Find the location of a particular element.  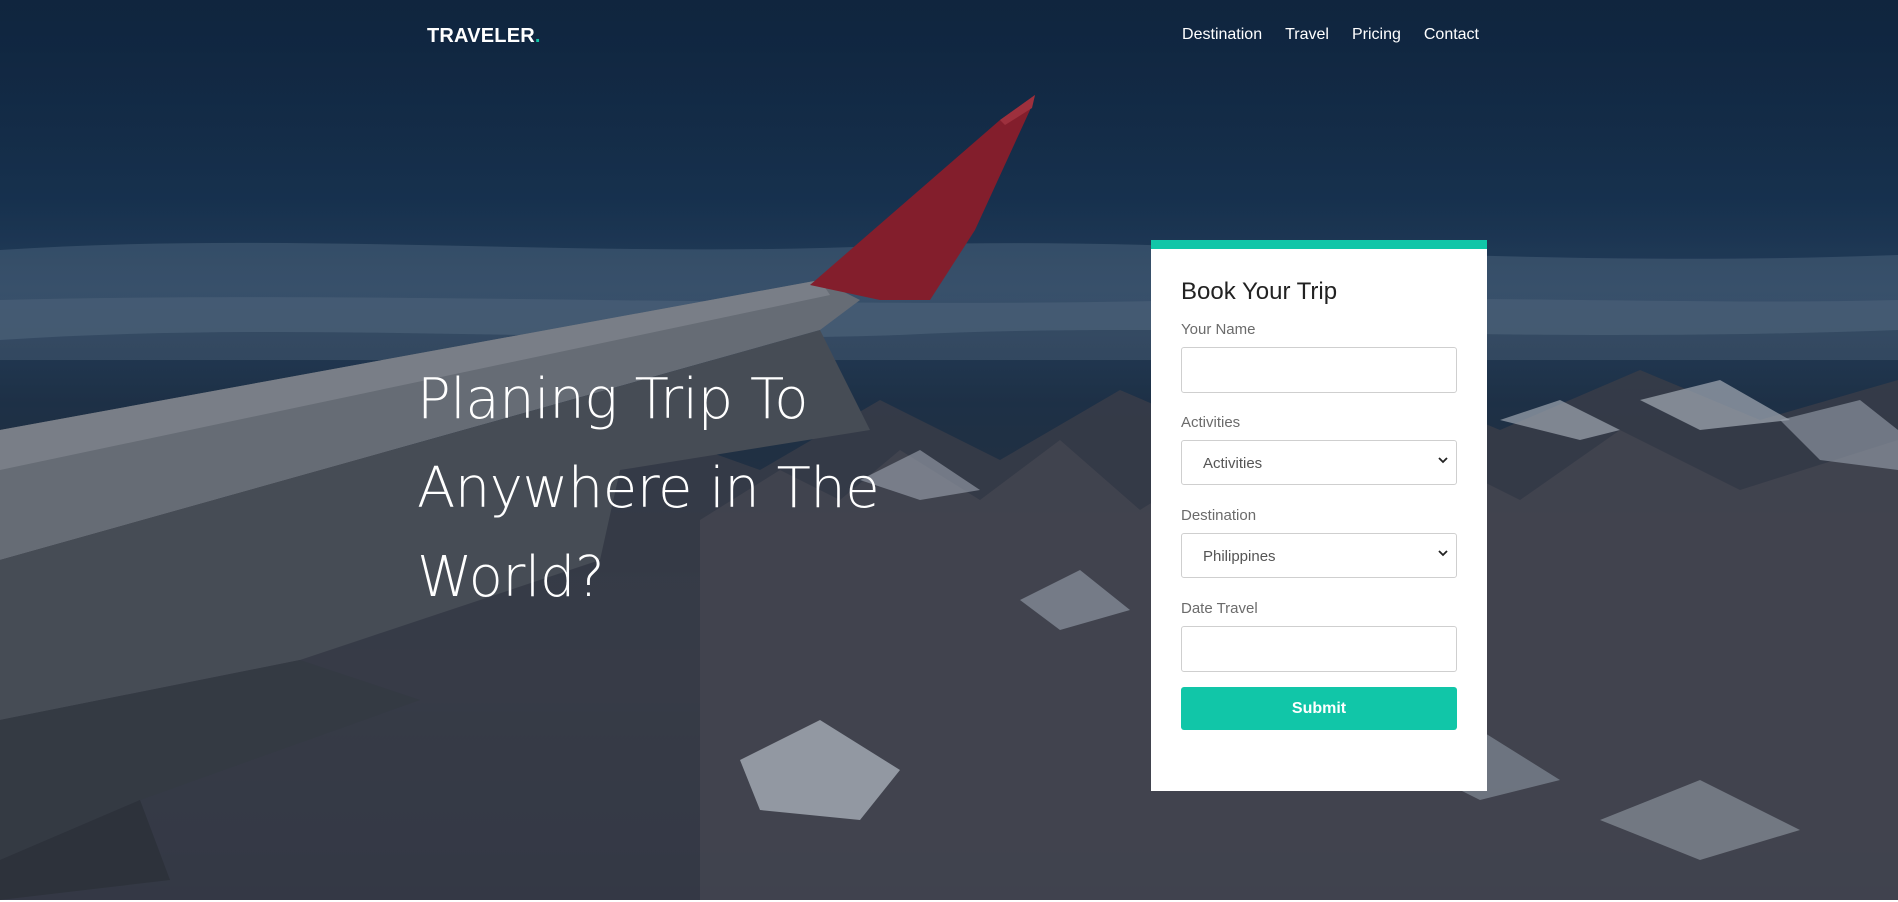

hero-headline: Planing Trip To Anywhere in The World? is located at coordinates (657, 488).